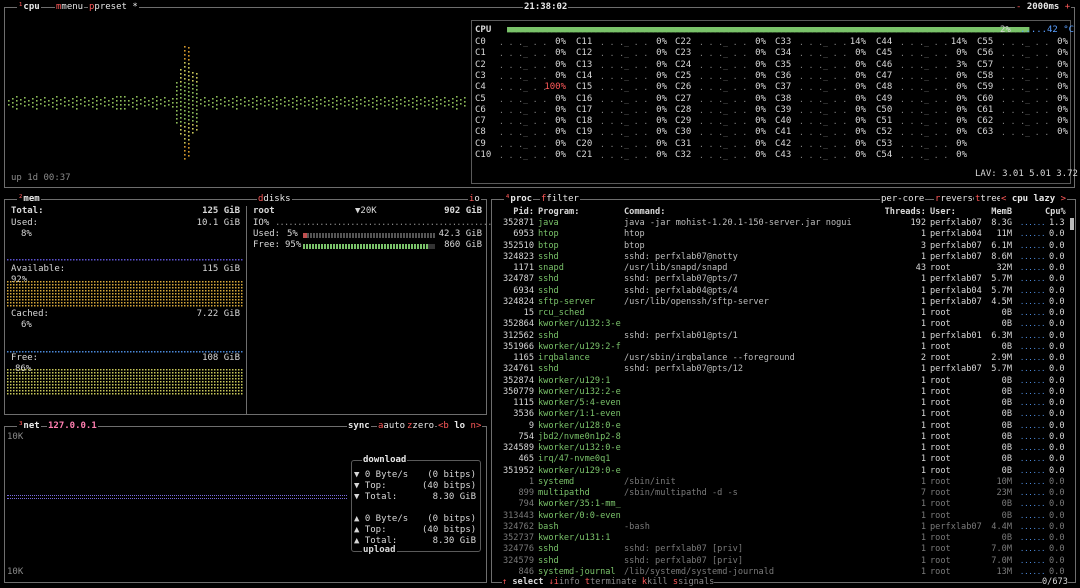 The image size is (1080, 588). I want to click on proc-user: perfxlab07, so click(956, 526).